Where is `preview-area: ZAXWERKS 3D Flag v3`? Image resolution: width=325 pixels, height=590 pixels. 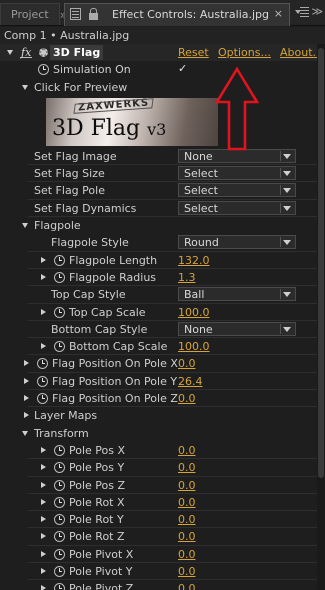
preview-area: ZAXWERKS 3D Flag v3 is located at coordinates (162, 122).